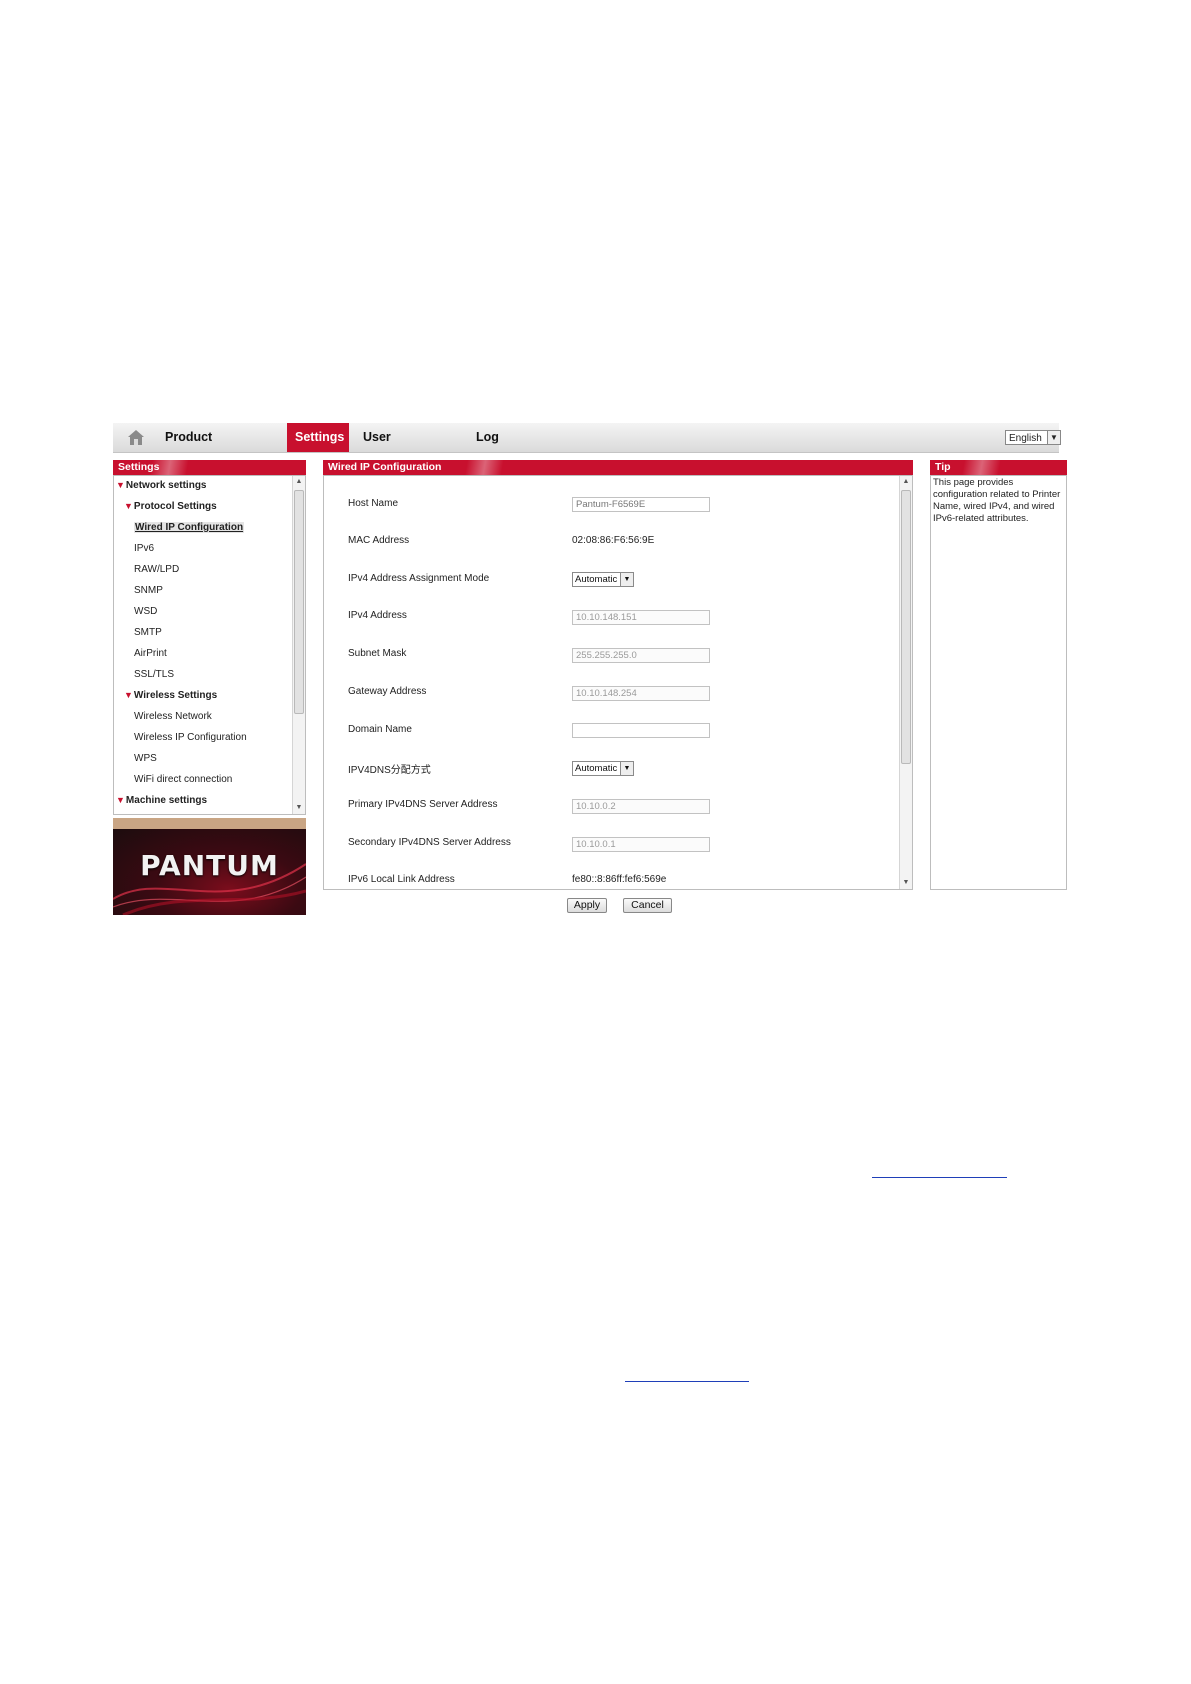  Describe the element at coordinates (170, 695) in the screenshot. I see `tree-item-wireless-settings: ▼Wireless Settings` at that location.